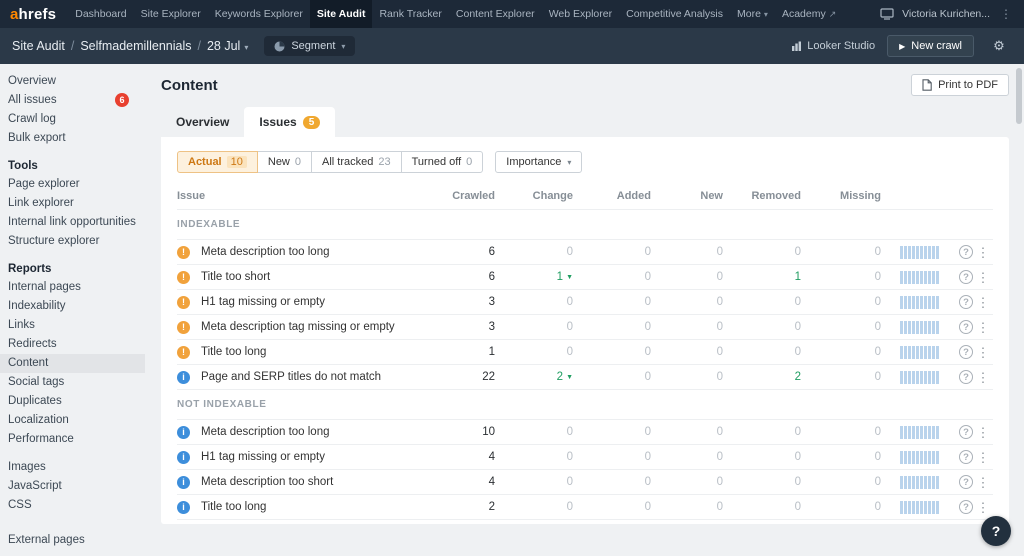 The image size is (1024, 556). I want to click on nav-item-more: More ▾, so click(752, 14).